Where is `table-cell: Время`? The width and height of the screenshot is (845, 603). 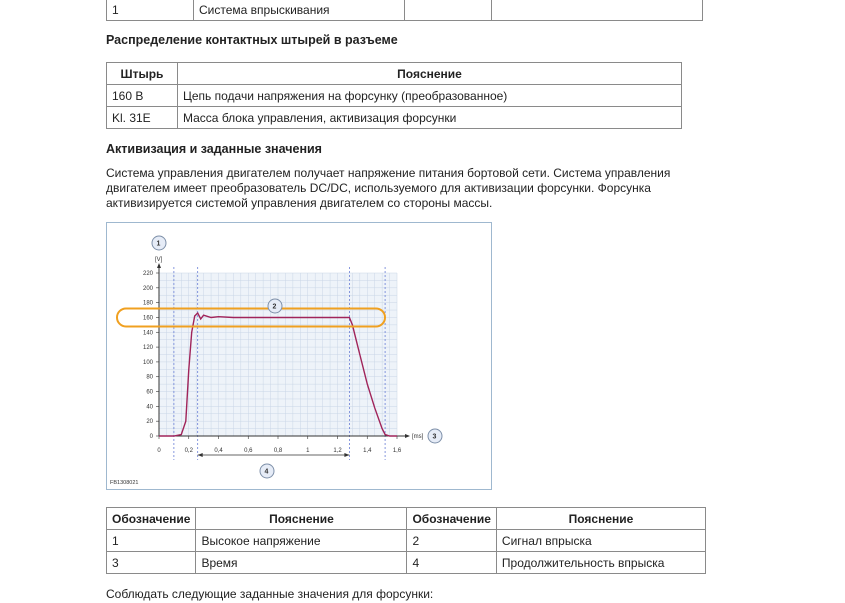 table-cell: Время is located at coordinates (301, 562).